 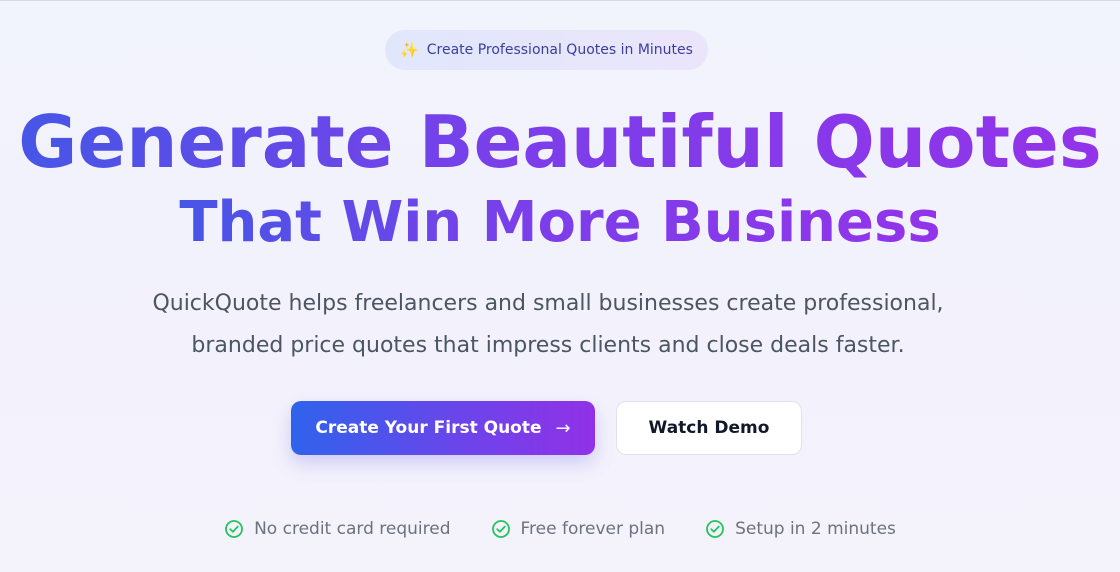 I want to click on announcement-badge: ✨ Create Professional Quotes in Minutes, so click(x=546, y=50).